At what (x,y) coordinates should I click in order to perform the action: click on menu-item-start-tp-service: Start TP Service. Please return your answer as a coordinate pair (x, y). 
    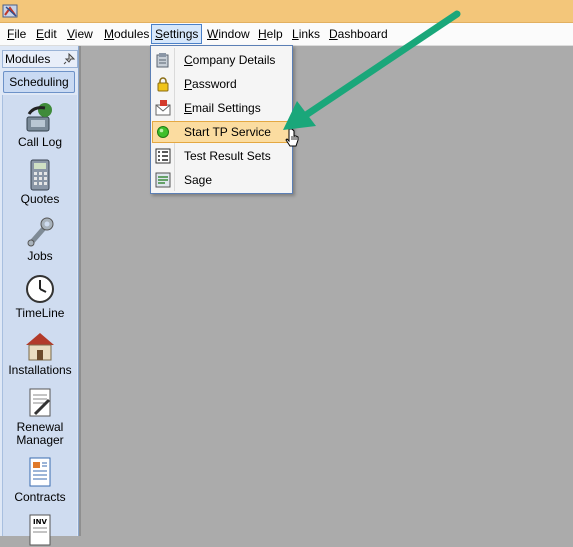
    Looking at the image, I should click on (221, 132).